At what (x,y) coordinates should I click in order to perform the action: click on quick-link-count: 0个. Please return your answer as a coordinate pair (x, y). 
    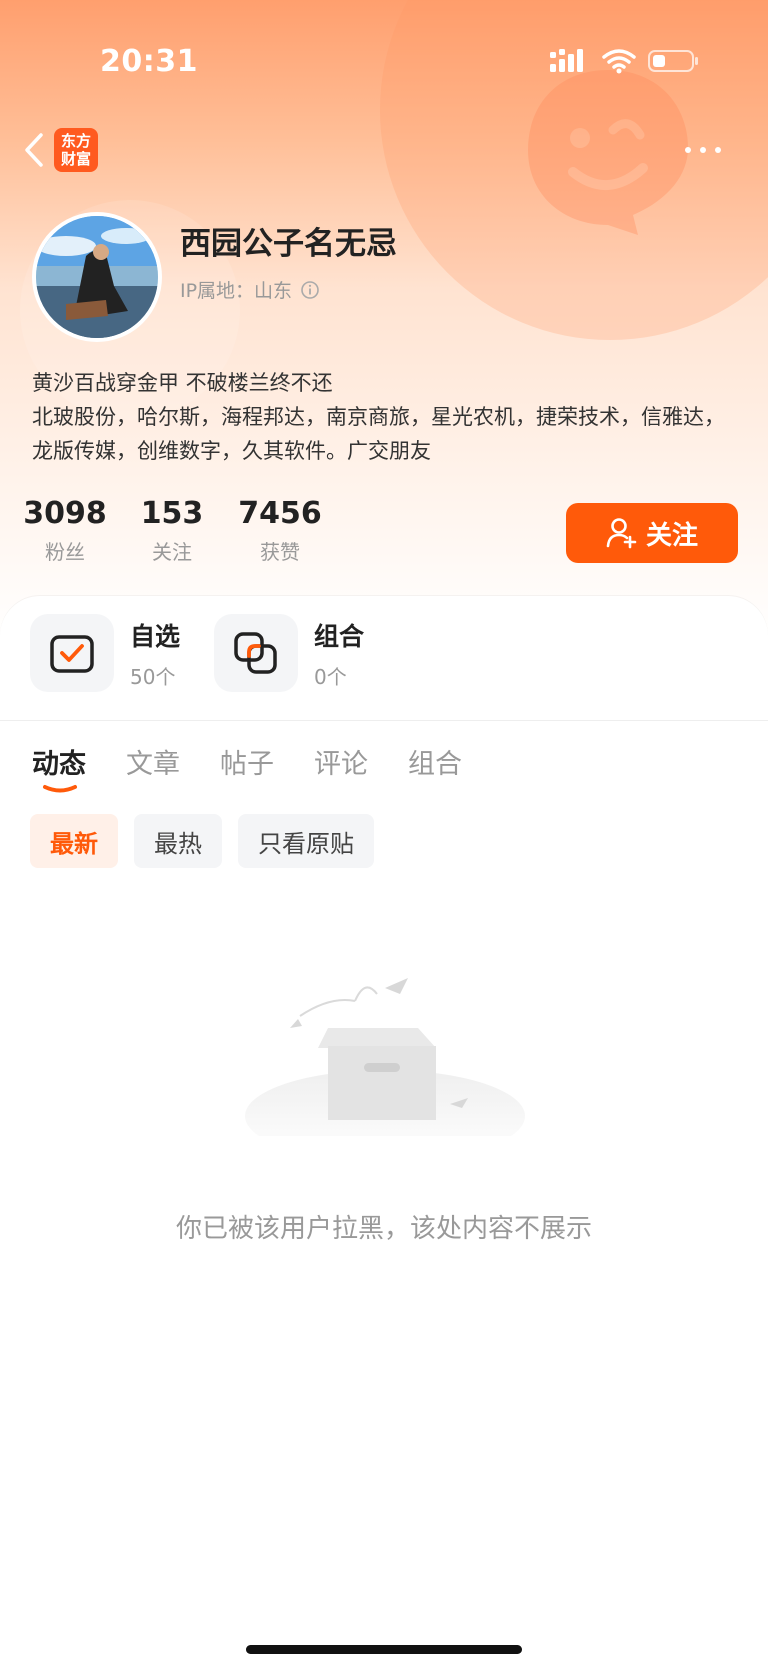
    Looking at the image, I should click on (330, 676).